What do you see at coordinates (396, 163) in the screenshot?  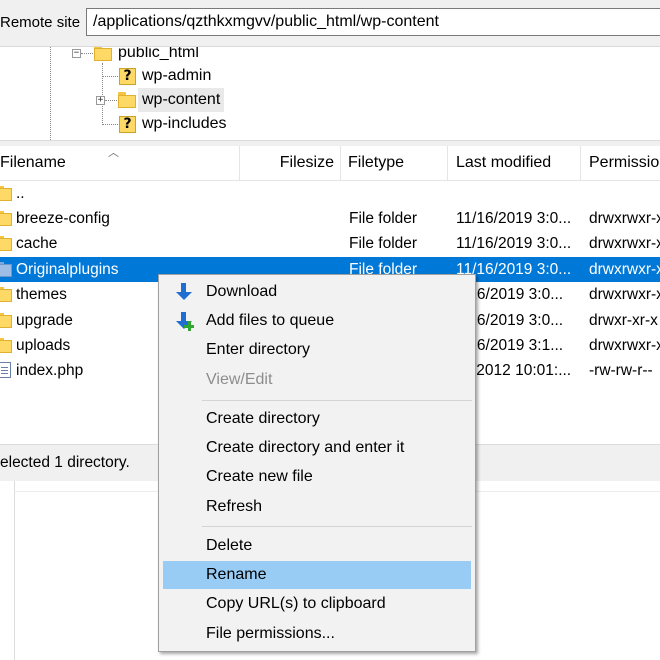 I see `column-header-filetype: Filetype` at bounding box center [396, 163].